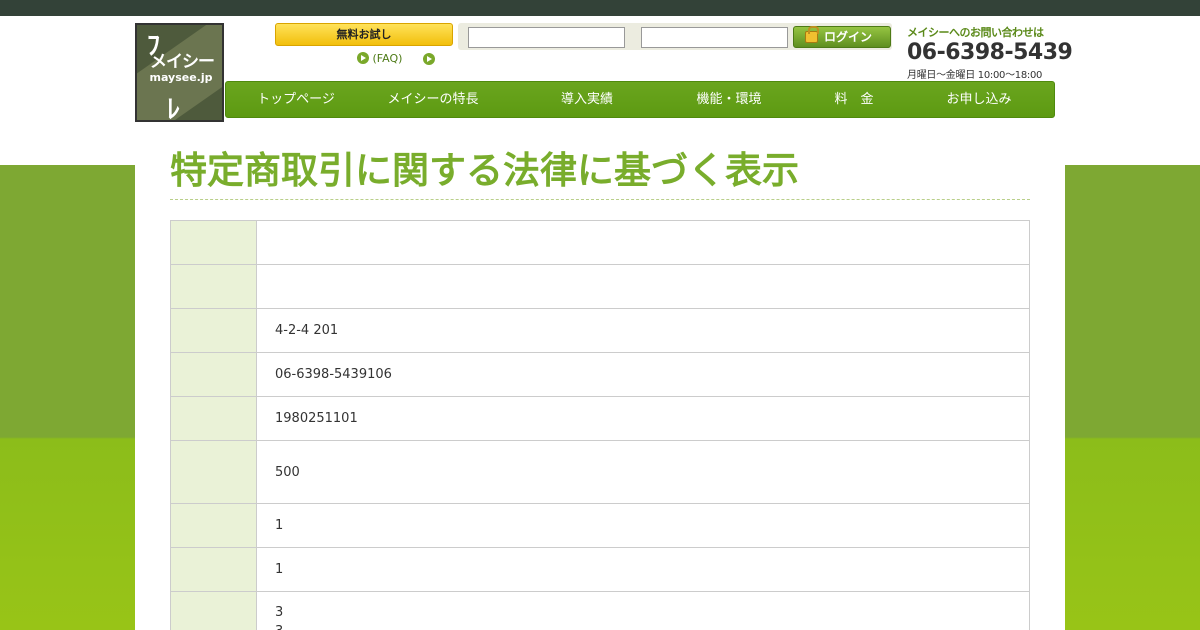 This screenshot has height=630, width=1200. I want to click on contact-phone: 06-6398-5439, so click(990, 53).